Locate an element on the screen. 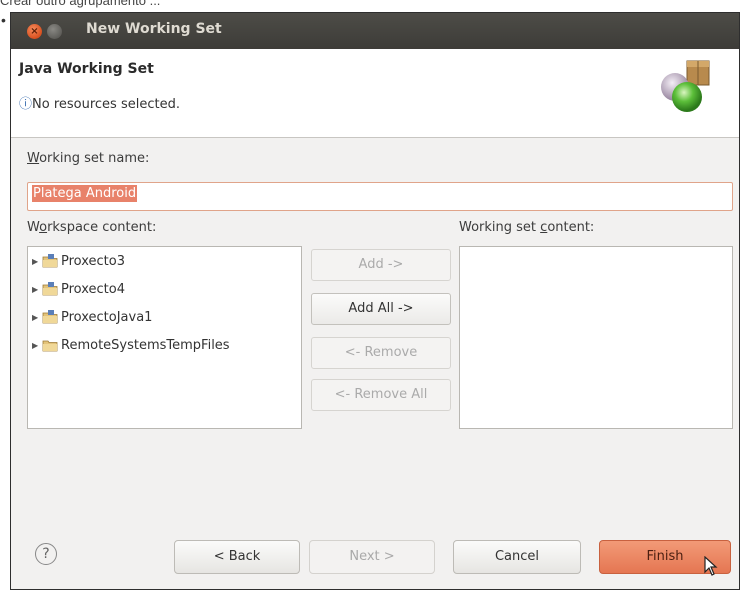  tree-item: ▶ RemoteSystemsTempFiles is located at coordinates (164, 345).